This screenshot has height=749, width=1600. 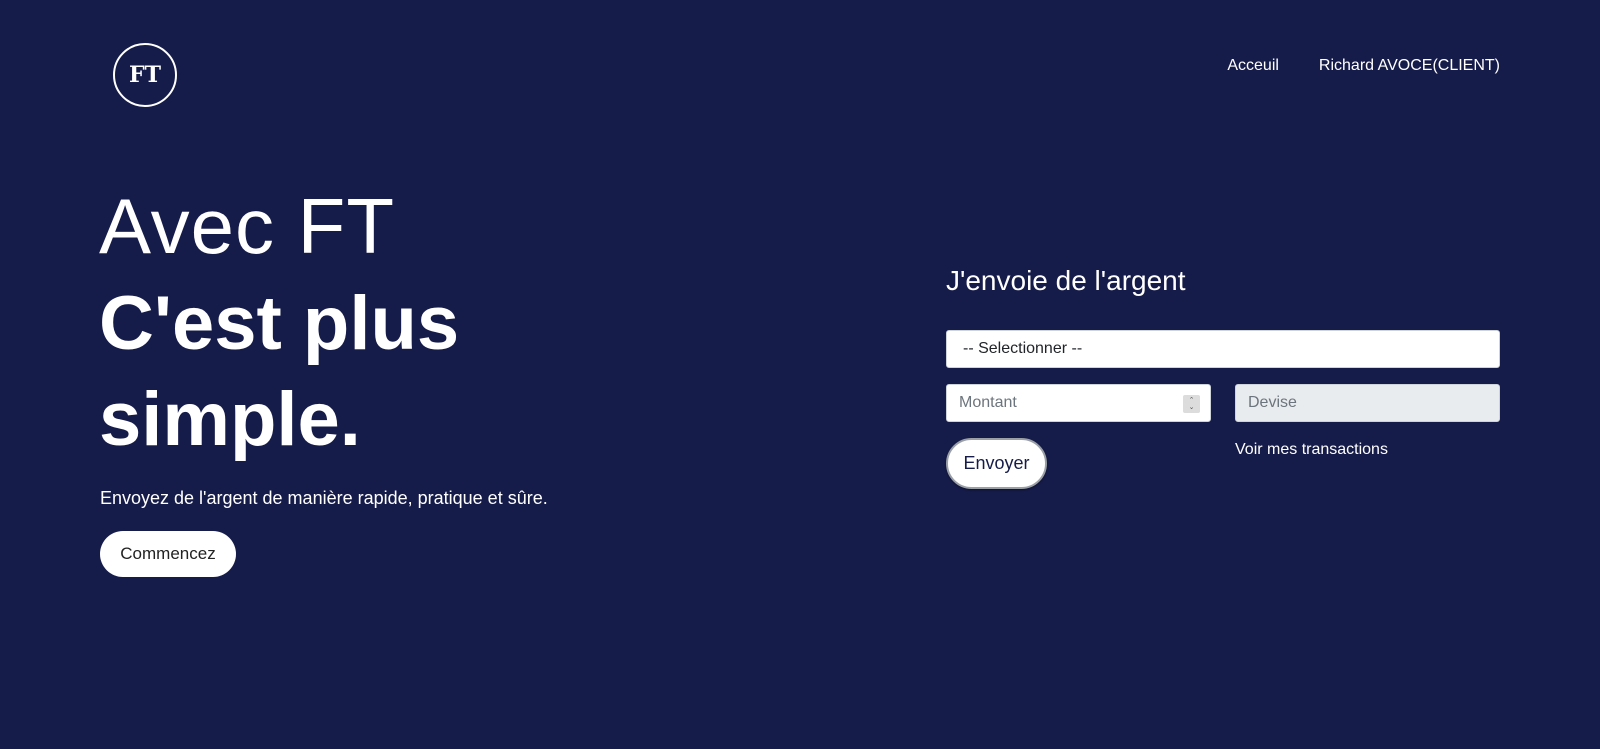 What do you see at coordinates (168, 554) in the screenshot?
I see `commencez-button: Commencez` at bounding box center [168, 554].